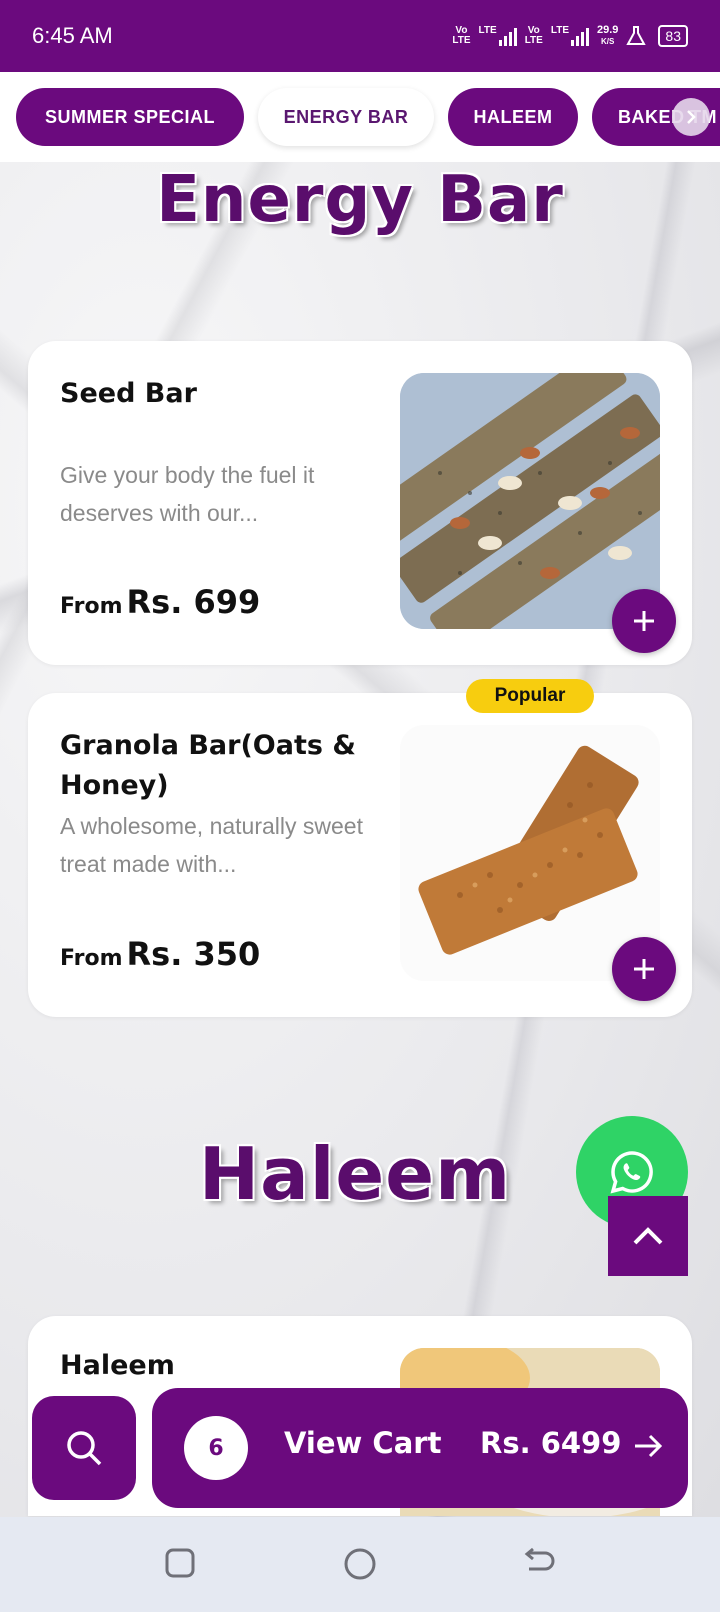  I want to click on home-button, so click(360, 1564).